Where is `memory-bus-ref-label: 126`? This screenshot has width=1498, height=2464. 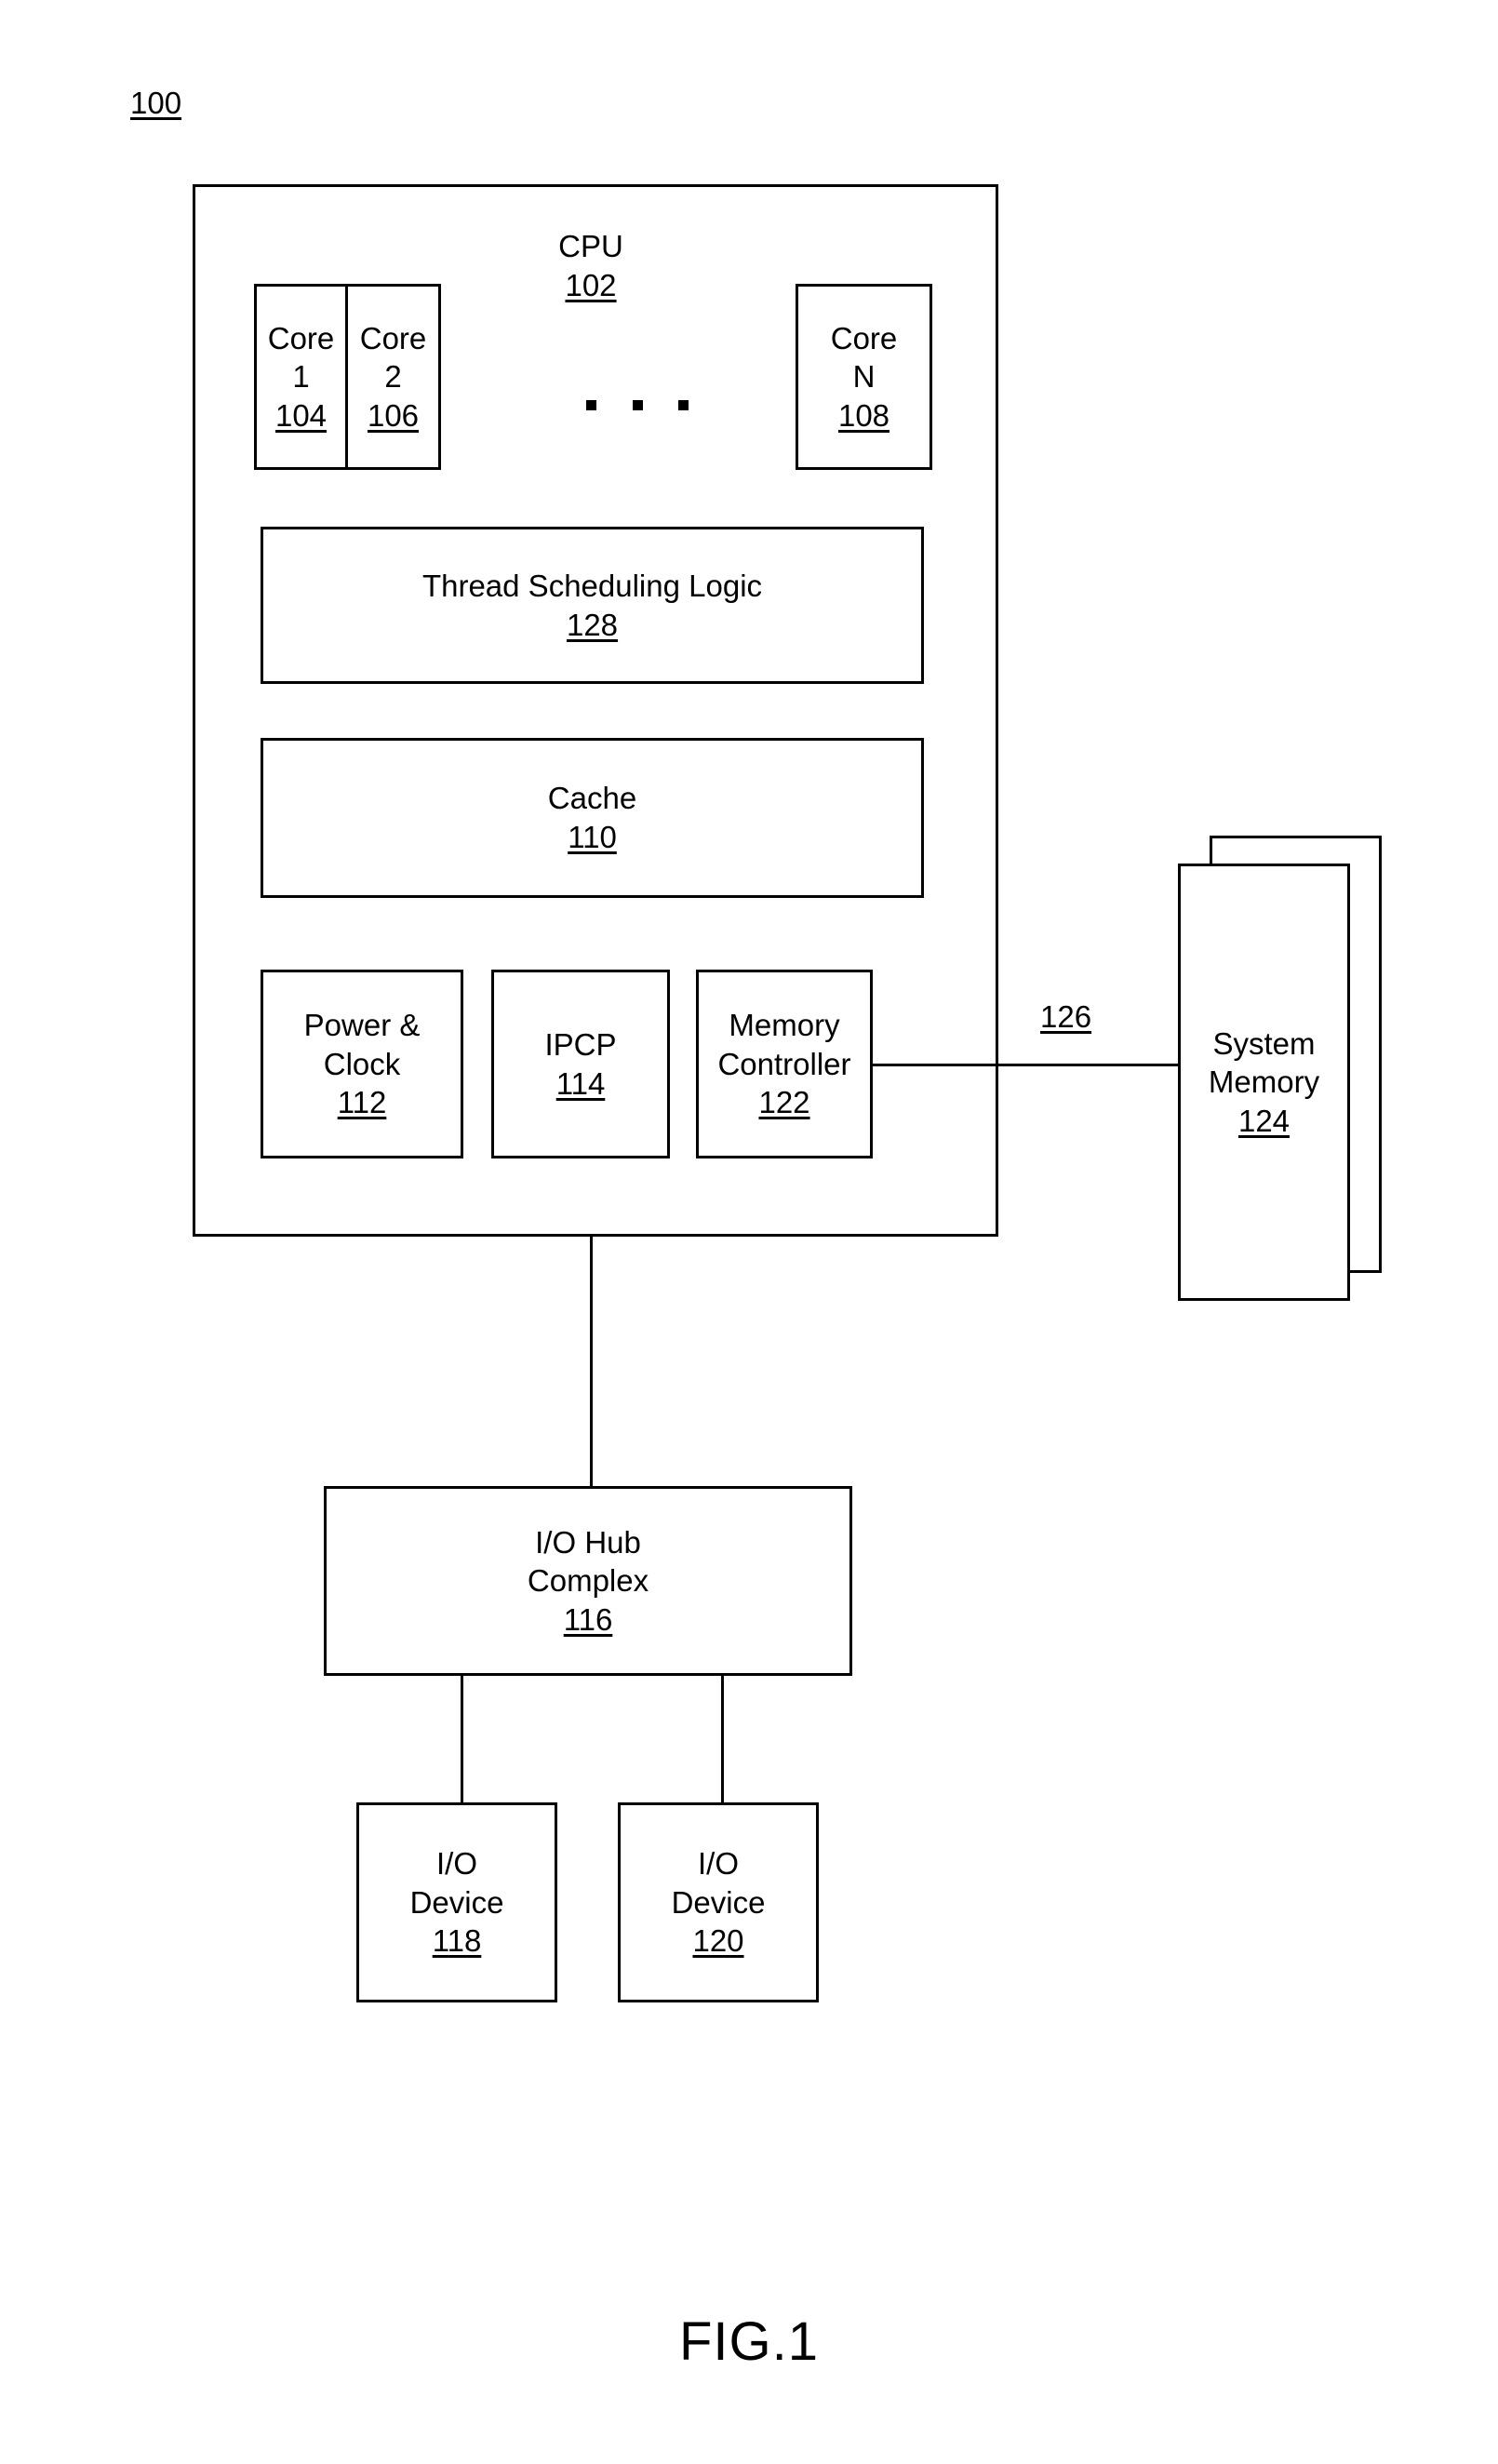
memory-bus-ref-label: 126 is located at coordinates (1066, 1016).